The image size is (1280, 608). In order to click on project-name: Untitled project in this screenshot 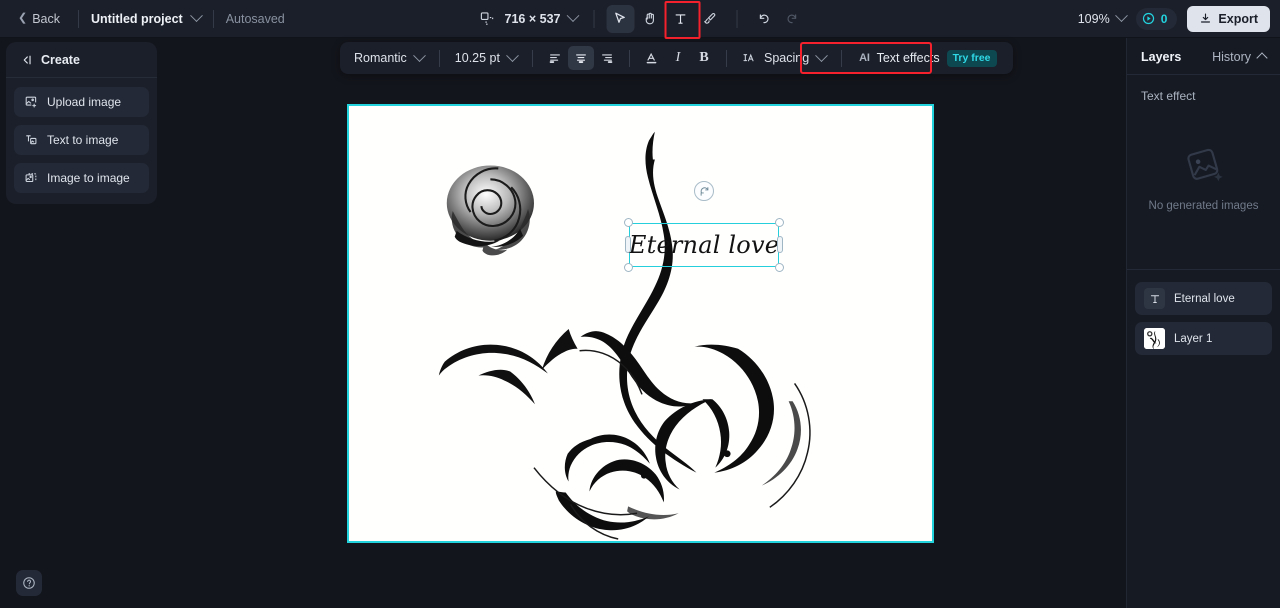, I will do `click(137, 19)`.